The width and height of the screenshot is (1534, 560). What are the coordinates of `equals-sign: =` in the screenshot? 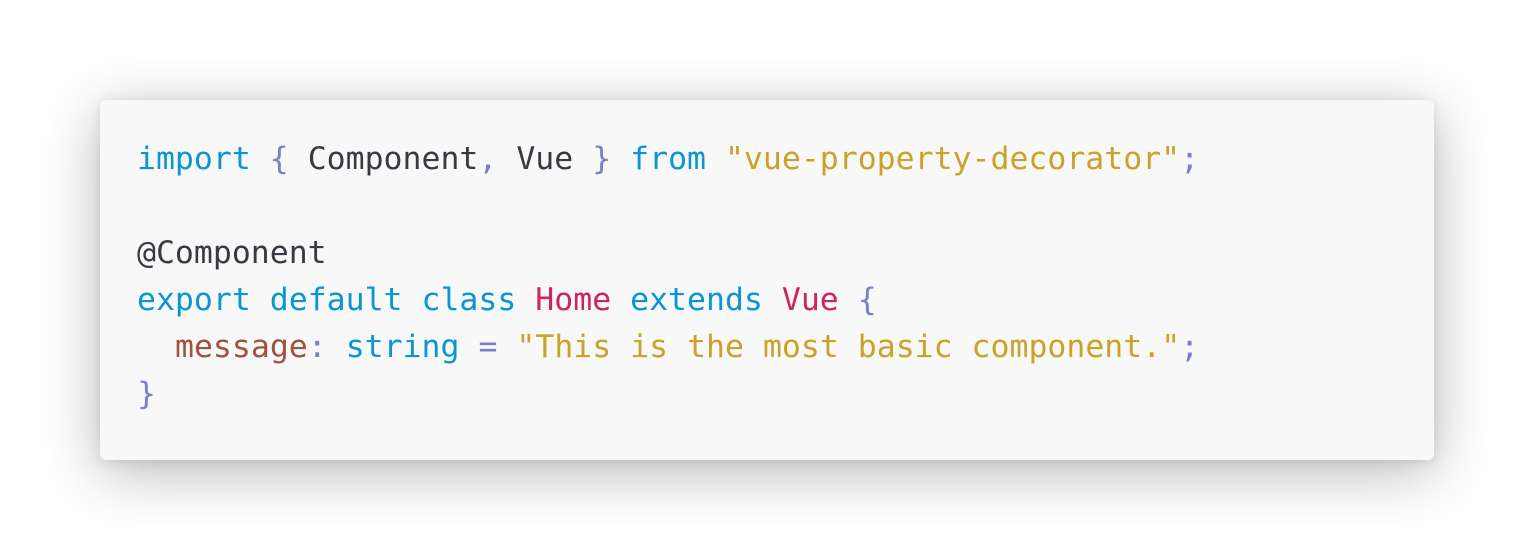 It's located at (488, 347).